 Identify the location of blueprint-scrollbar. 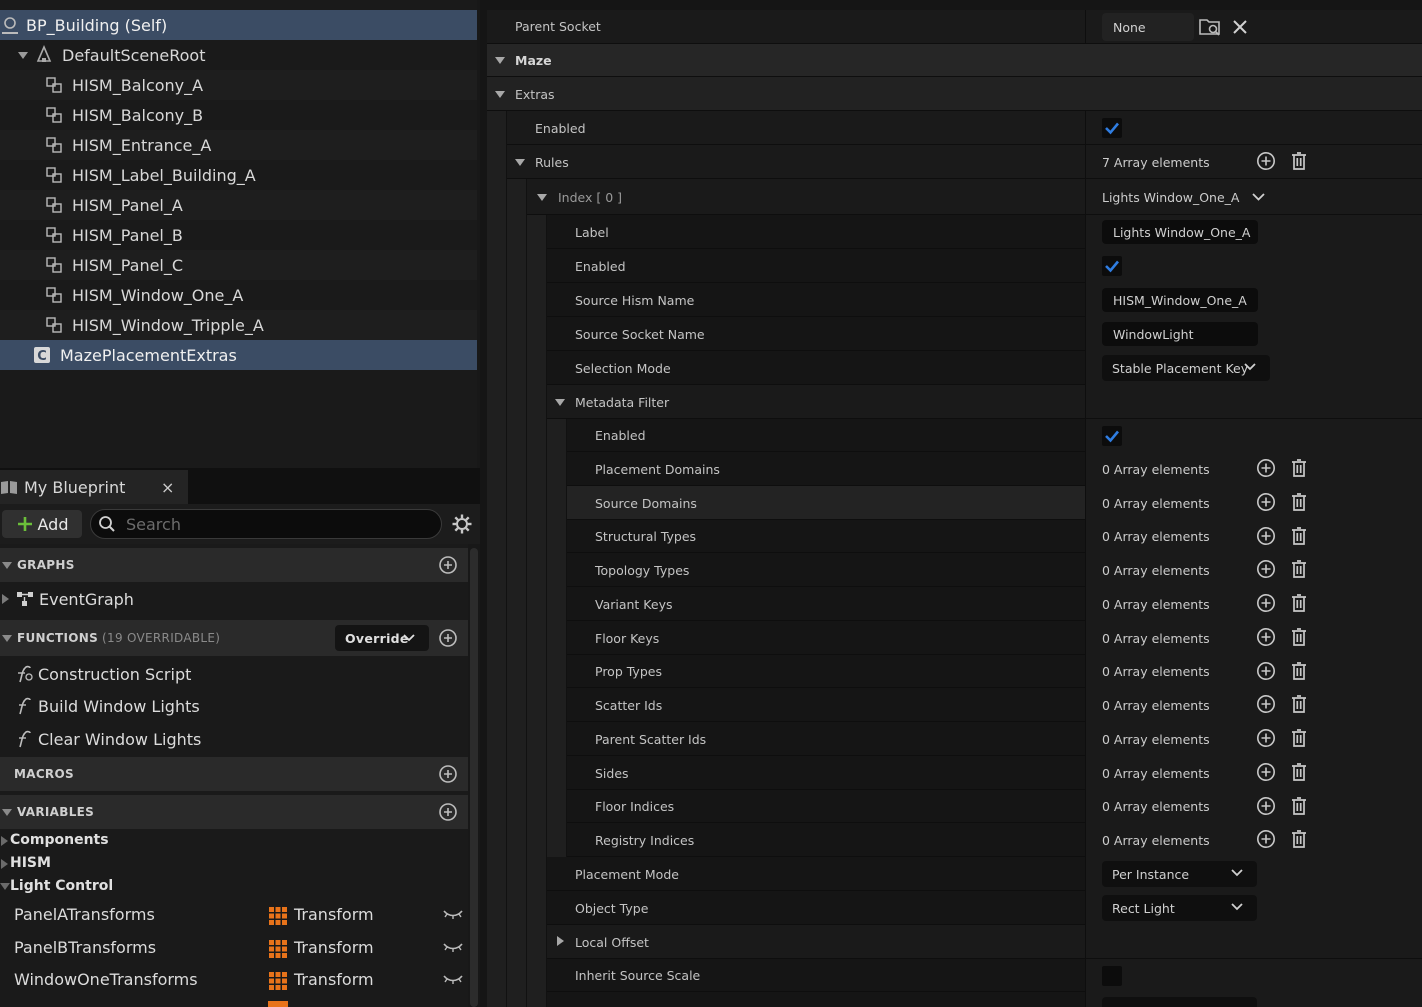
(474, 777).